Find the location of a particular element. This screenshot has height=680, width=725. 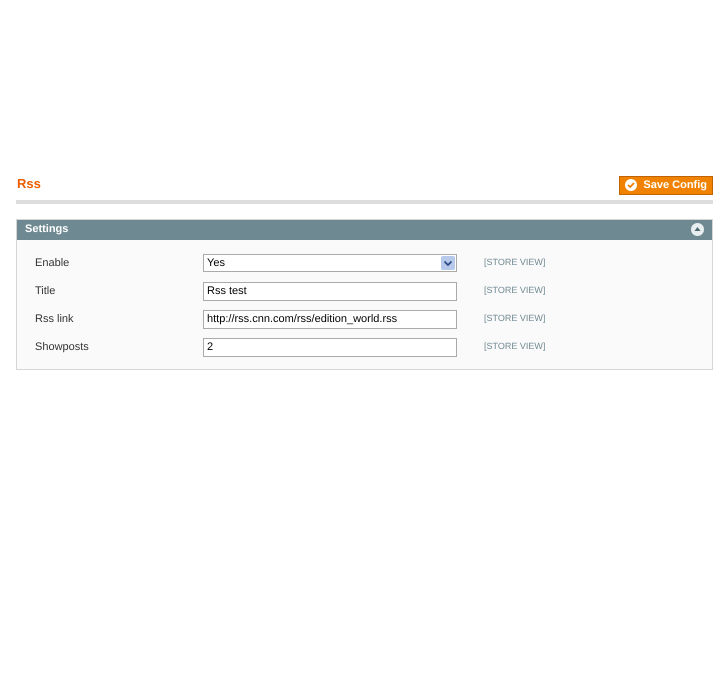

text-field: 2 is located at coordinates (330, 347).